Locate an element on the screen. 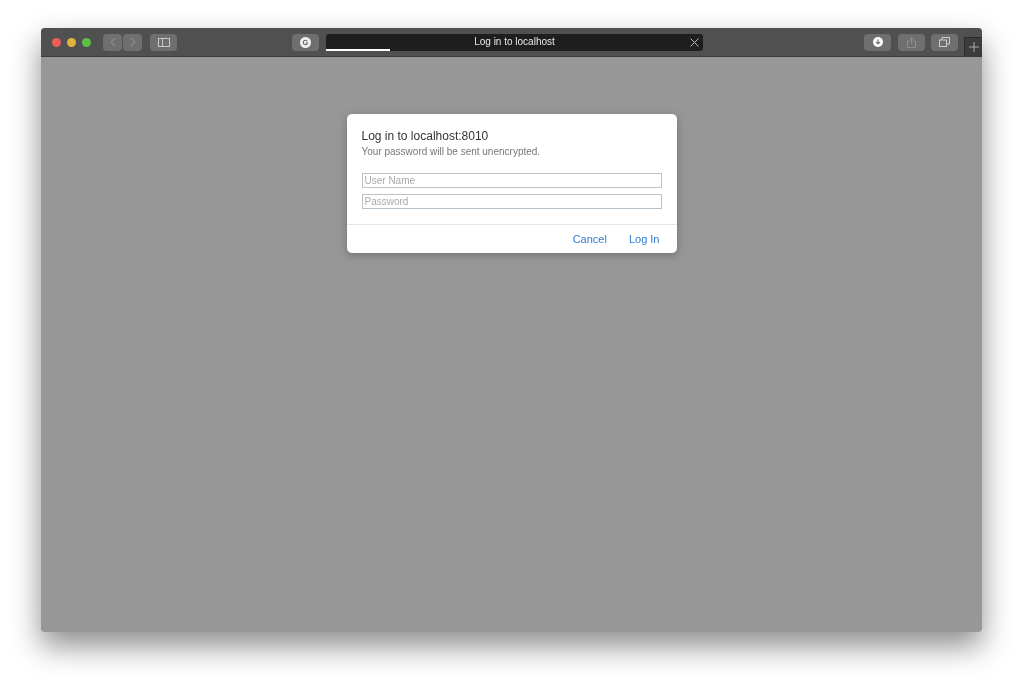  password-field: Password is located at coordinates (511, 201).